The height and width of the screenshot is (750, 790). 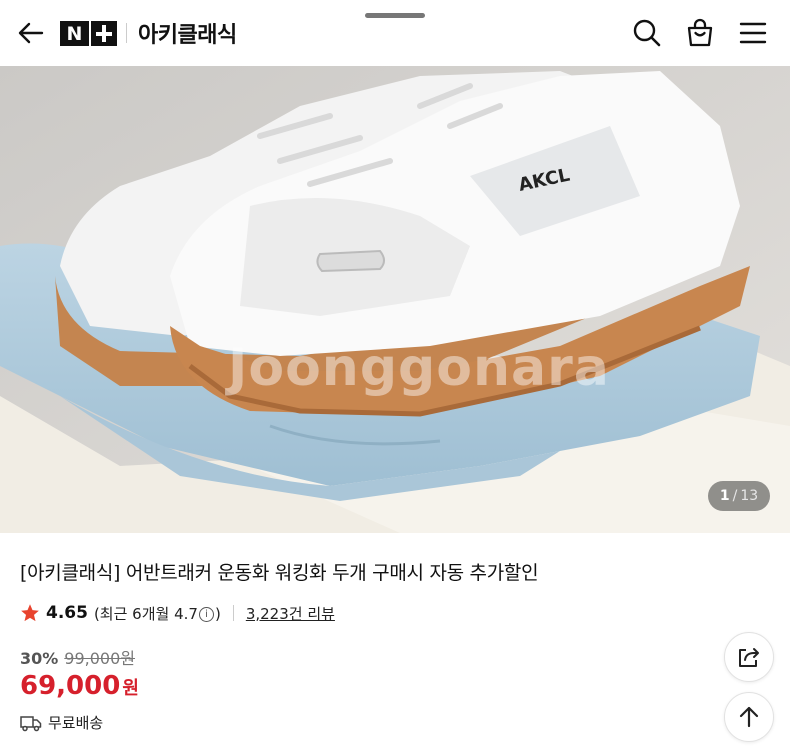 I want to click on naver-plus-logo: N, so click(x=88, y=33).